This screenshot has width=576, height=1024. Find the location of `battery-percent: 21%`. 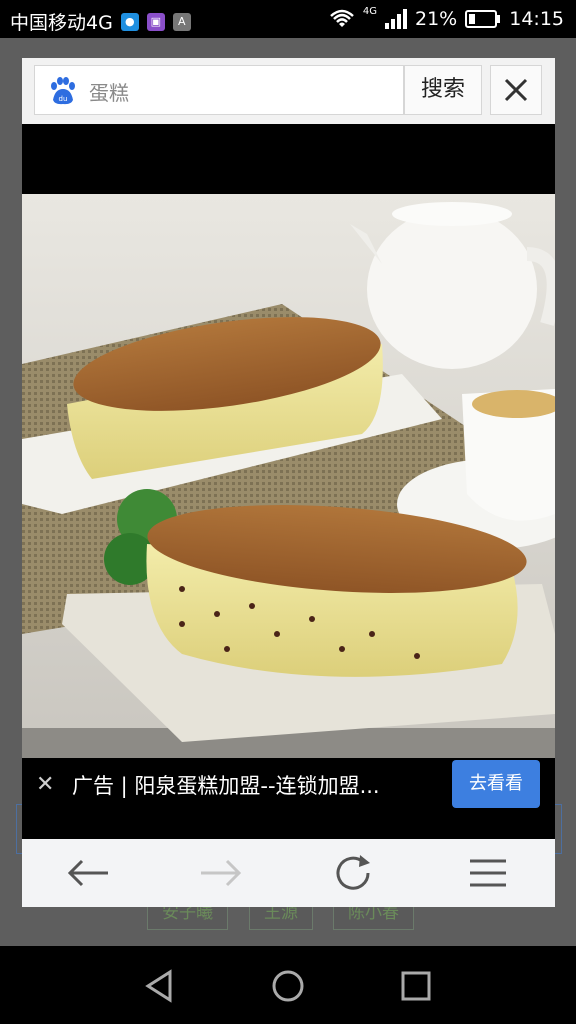

battery-percent: 21% is located at coordinates (436, 19).